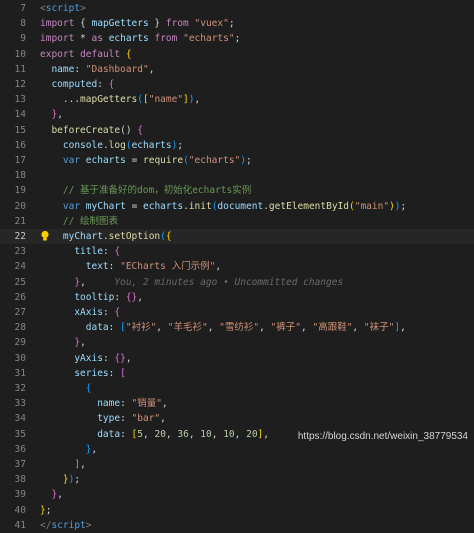 The height and width of the screenshot is (533, 474). I want to click on code-text: {, so click(66, 388).